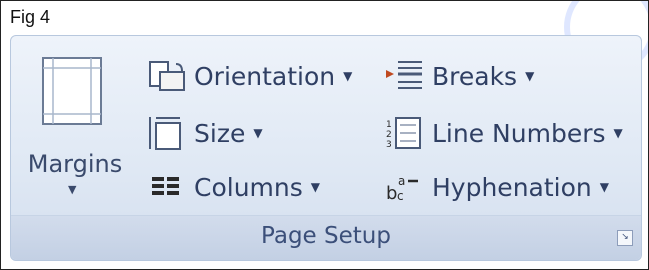 This screenshot has width=649, height=270. I want to click on size-label: Size, so click(220, 133).